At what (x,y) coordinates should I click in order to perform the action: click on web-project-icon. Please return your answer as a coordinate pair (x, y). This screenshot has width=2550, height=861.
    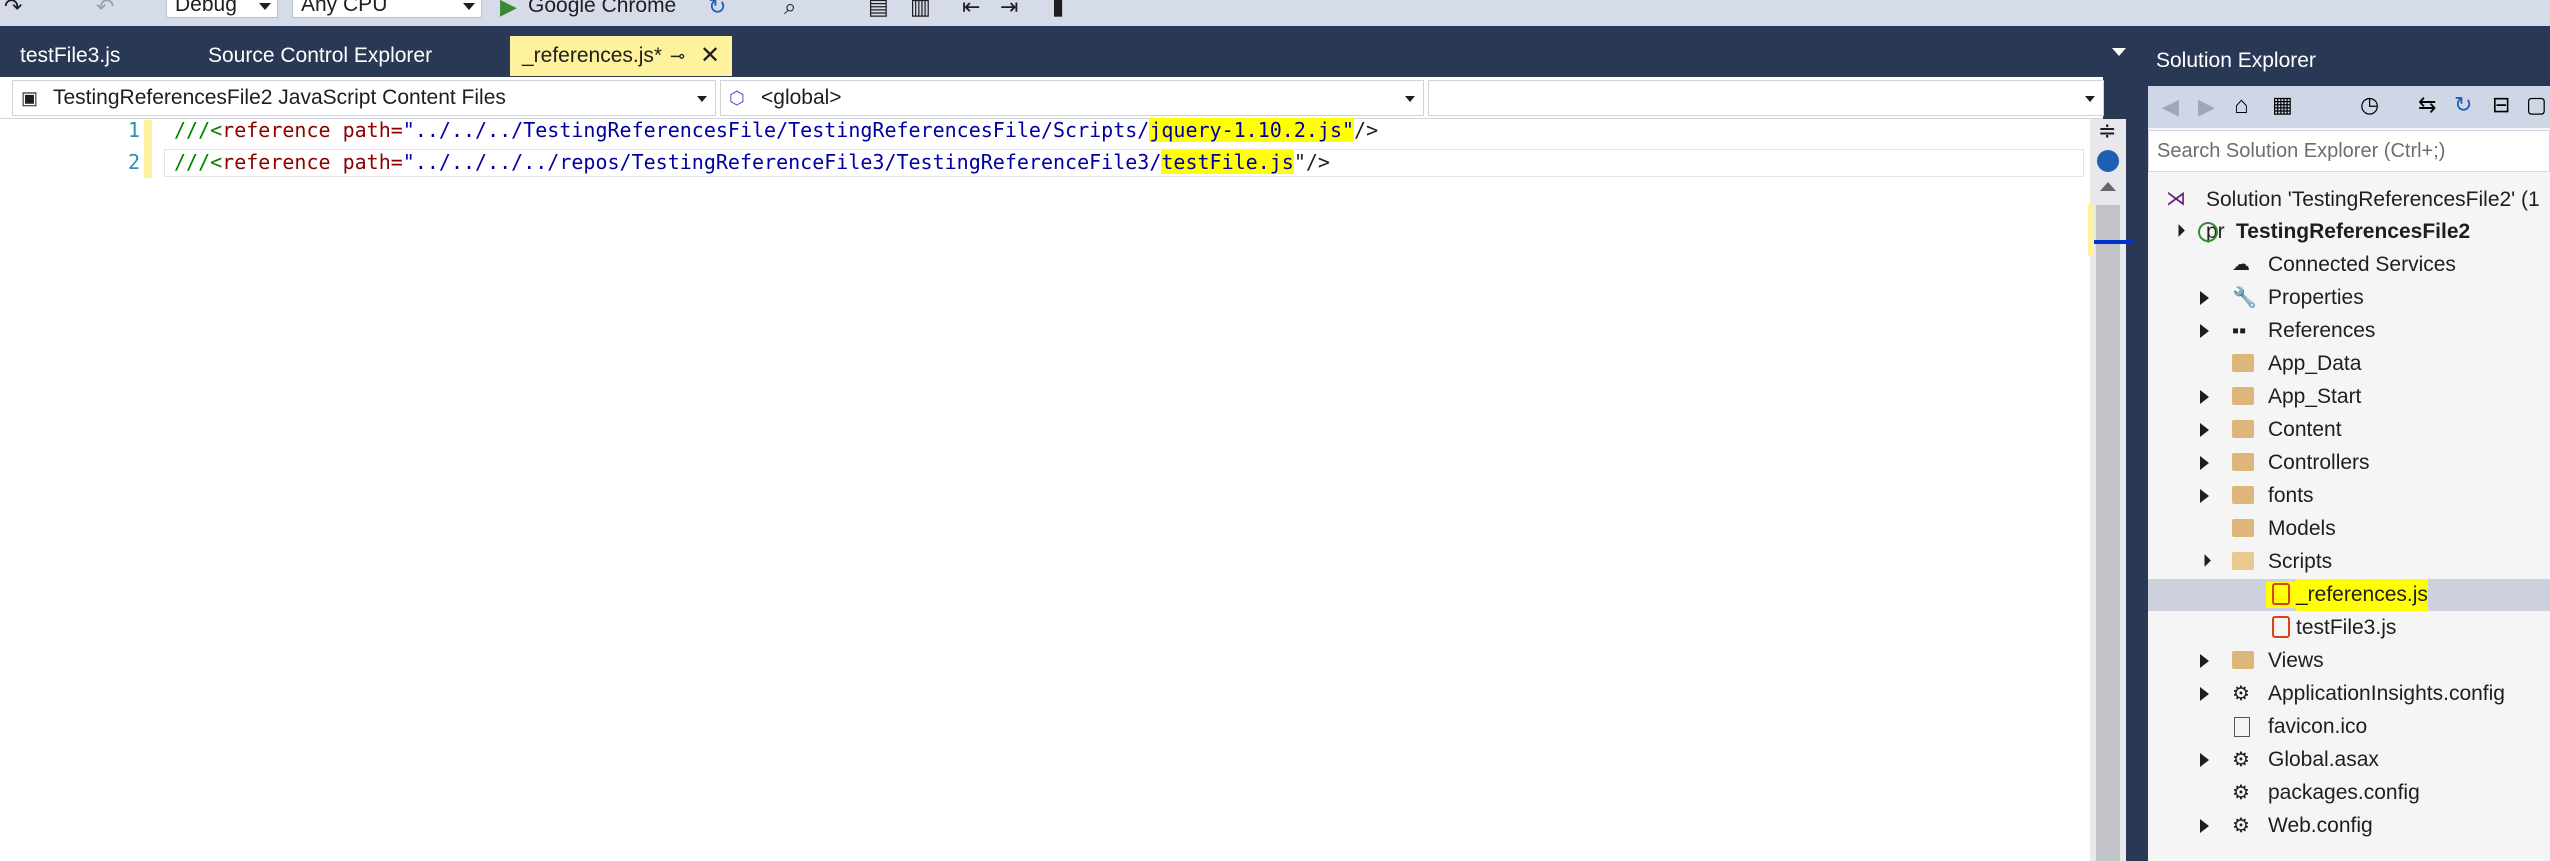
    Looking at the image, I should click on (2208, 232).